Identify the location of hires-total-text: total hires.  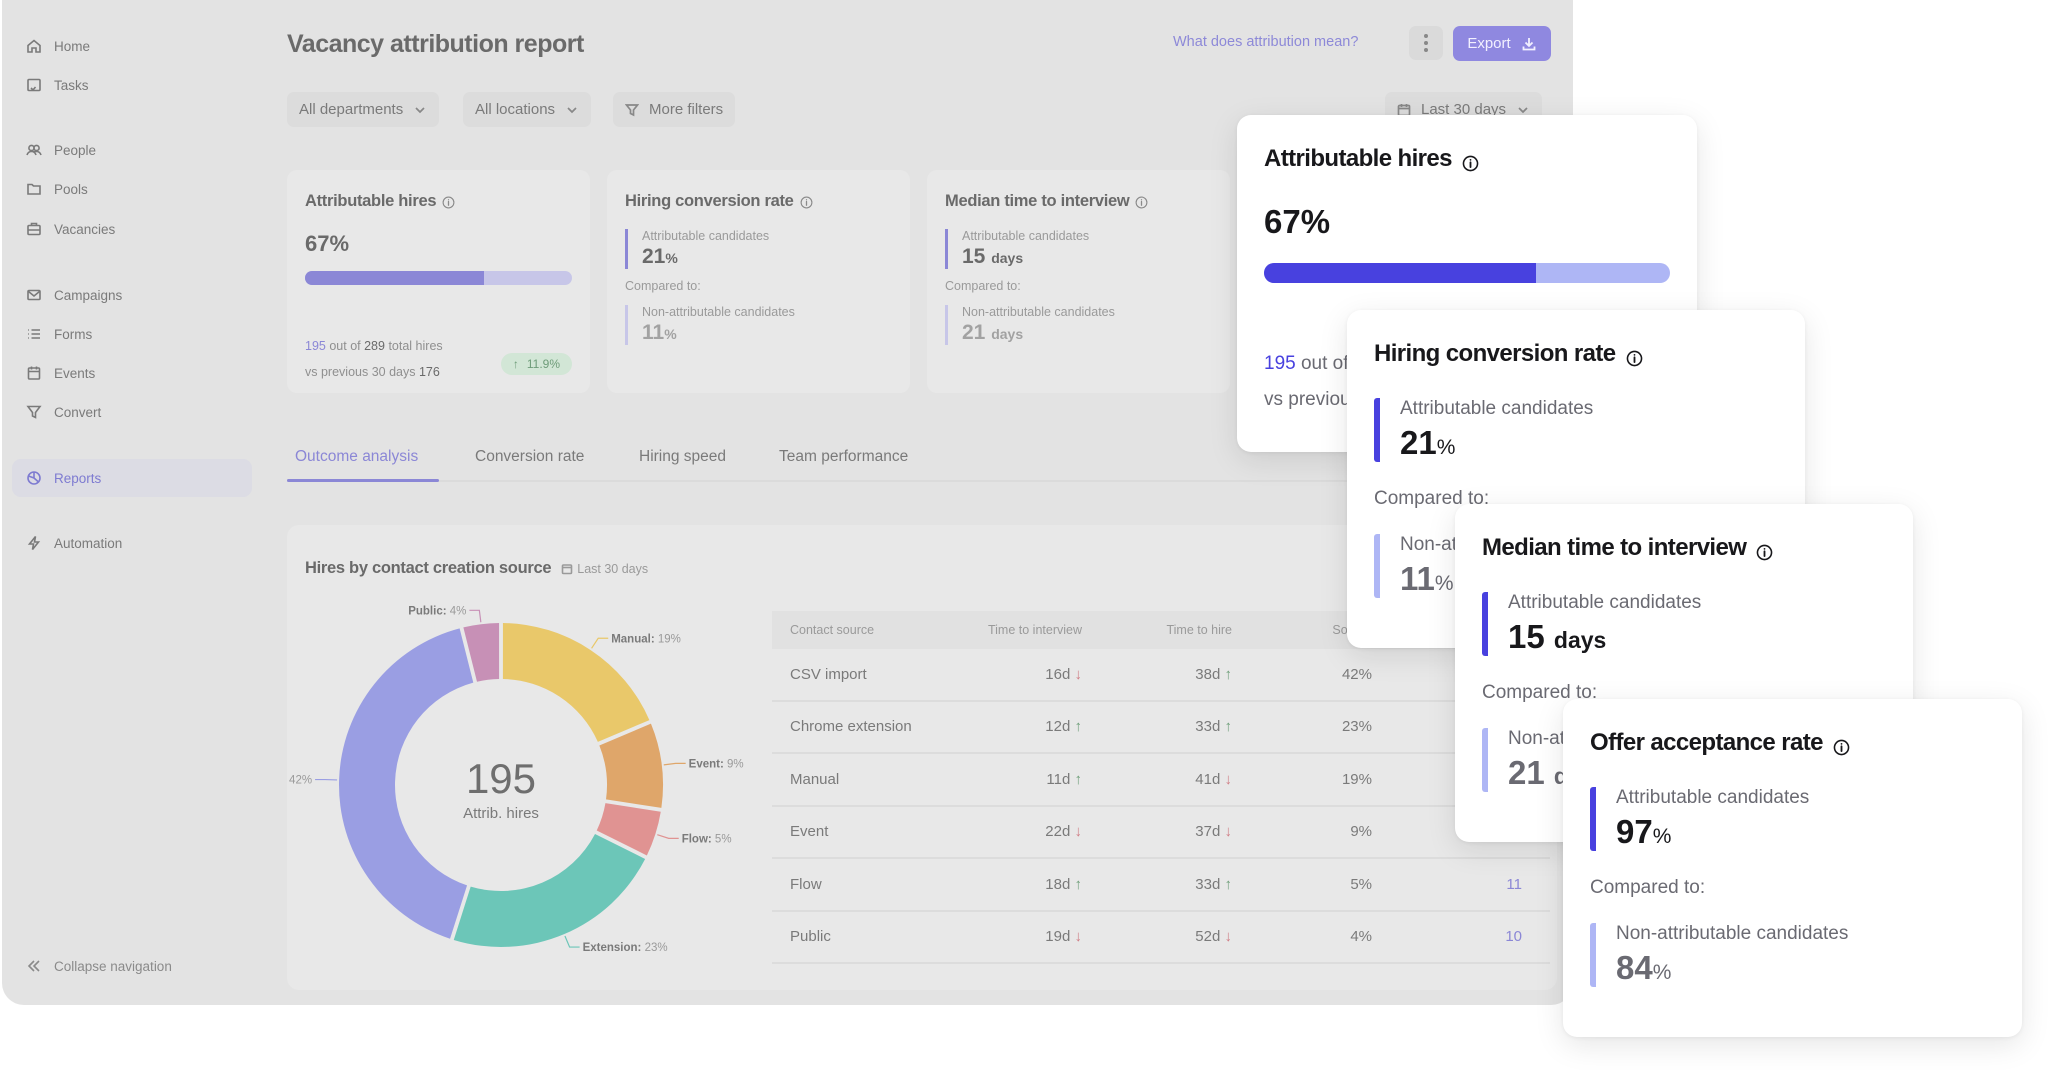
(415, 346).